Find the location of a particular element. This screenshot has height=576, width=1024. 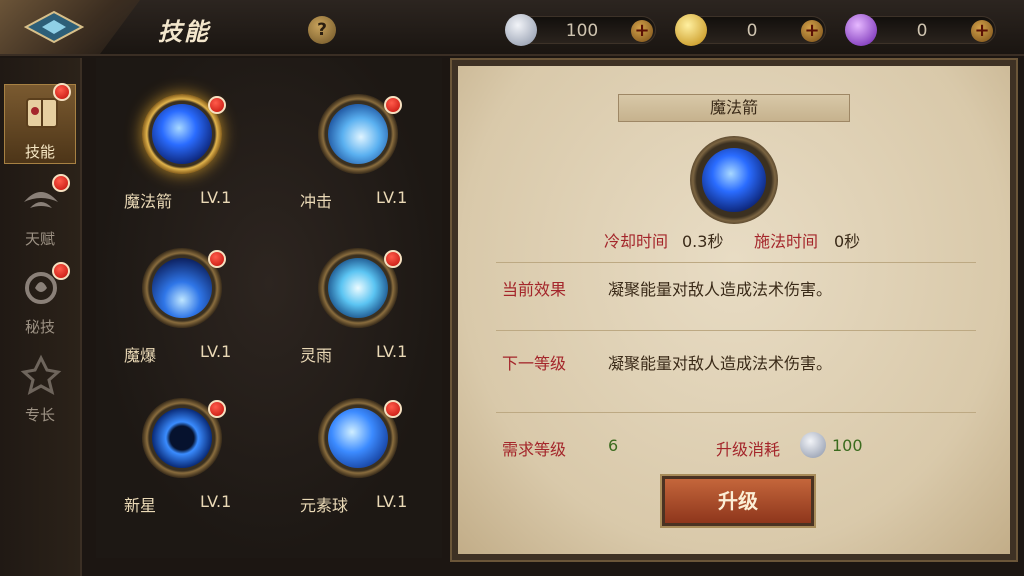

silver-amount: 100 is located at coordinates (582, 31).